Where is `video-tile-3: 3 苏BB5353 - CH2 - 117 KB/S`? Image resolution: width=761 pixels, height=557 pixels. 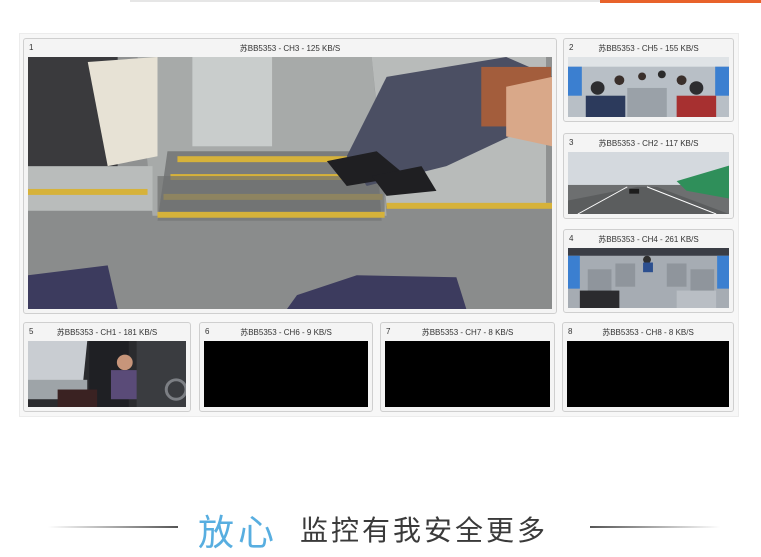 video-tile-3: 3 苏BB5353 - CH2 - 117 KB/S is located at coordinates (648, 176).